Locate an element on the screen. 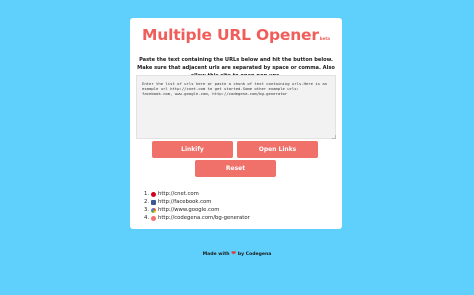 The image size is (474, 295). footer: Made with ❤ by Codegena is located at coordinates (237, 253).